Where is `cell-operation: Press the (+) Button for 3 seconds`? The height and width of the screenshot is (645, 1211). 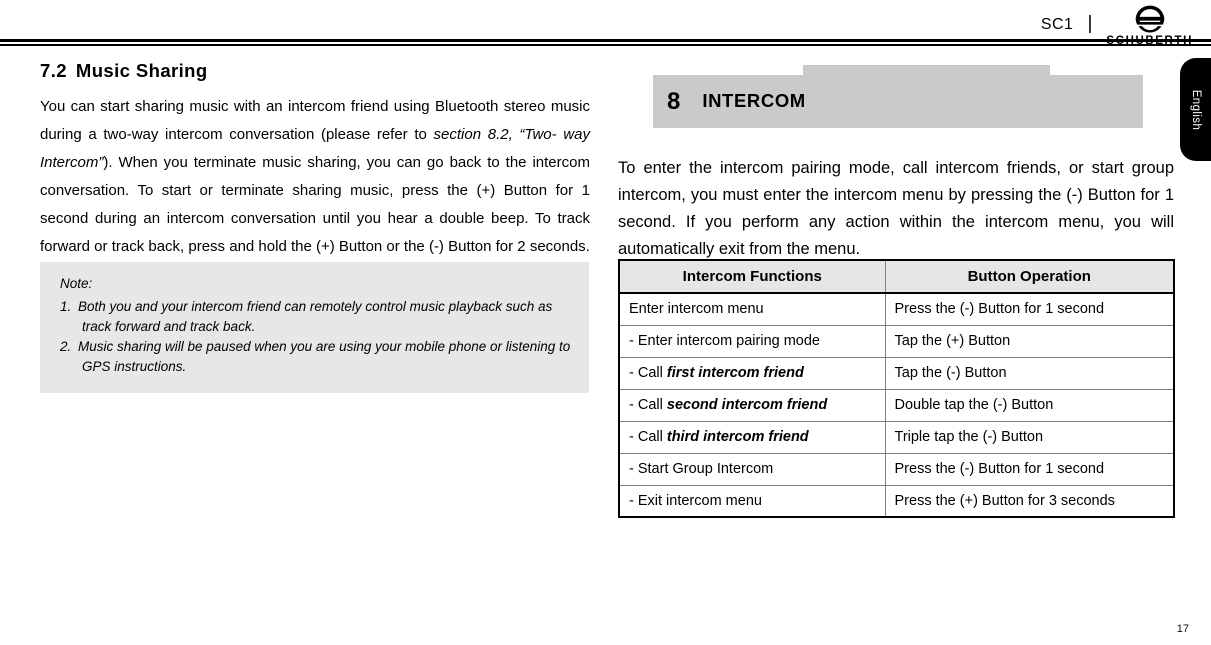 cell-operation: Press the (+) Button for 3 seconds is located at coordinates (1029, 501).